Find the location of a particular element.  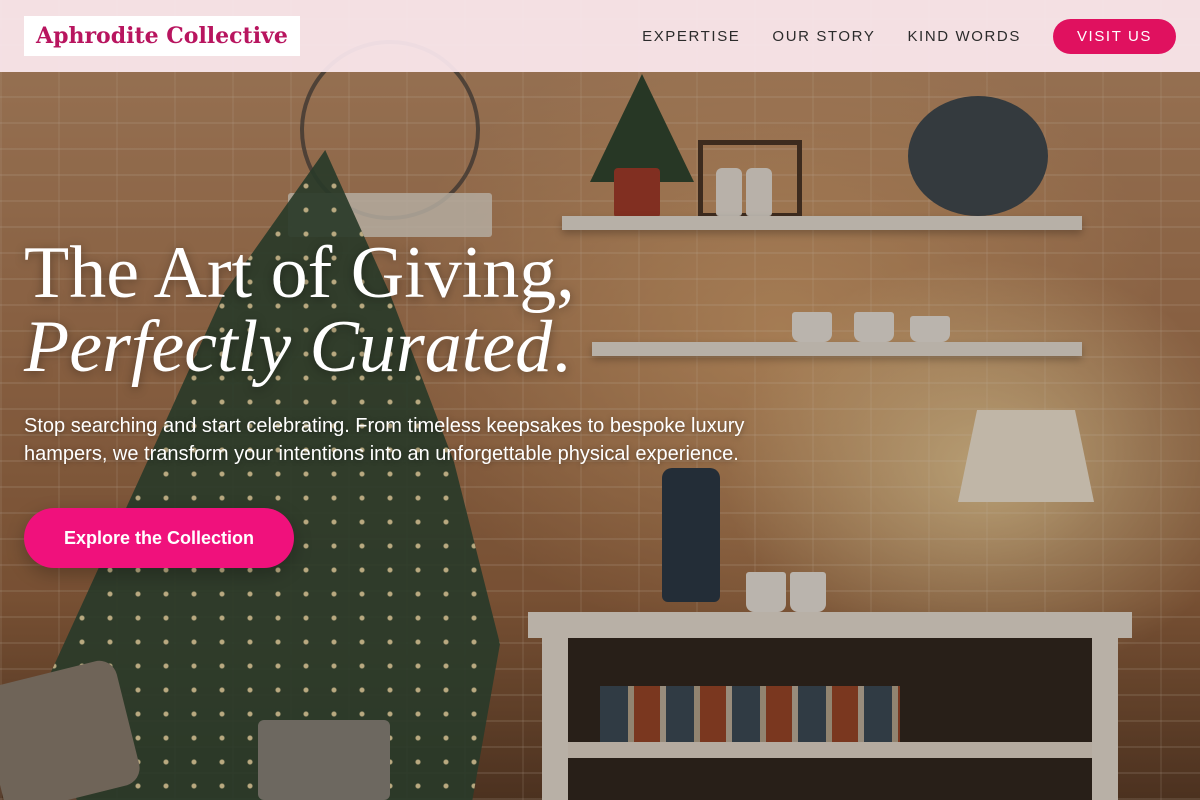

nav-link-expertise: EXPERTISE is located at coordinates (691, 36).